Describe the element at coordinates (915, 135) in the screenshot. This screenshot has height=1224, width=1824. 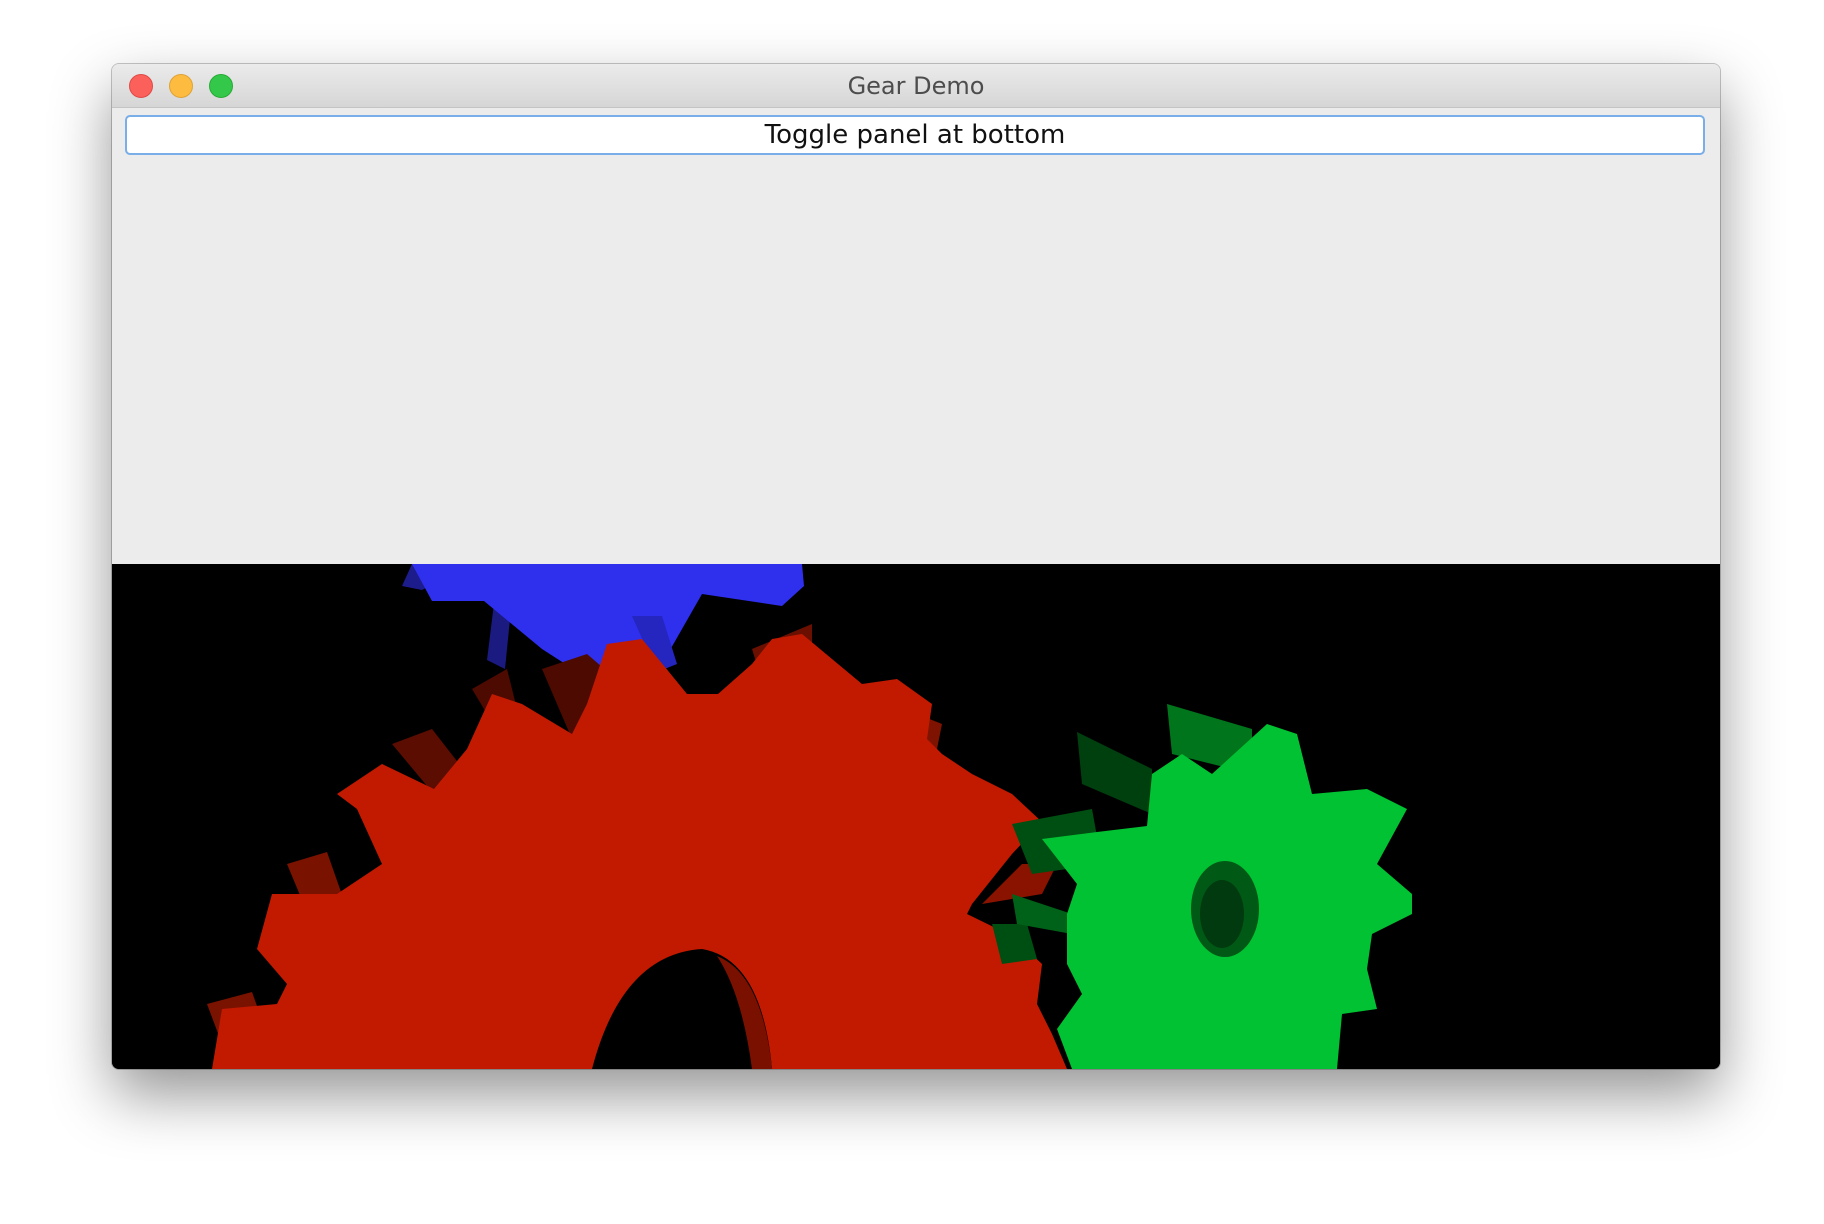
I see `toggle-panel-button: Toggle panel at bottom` at that location.